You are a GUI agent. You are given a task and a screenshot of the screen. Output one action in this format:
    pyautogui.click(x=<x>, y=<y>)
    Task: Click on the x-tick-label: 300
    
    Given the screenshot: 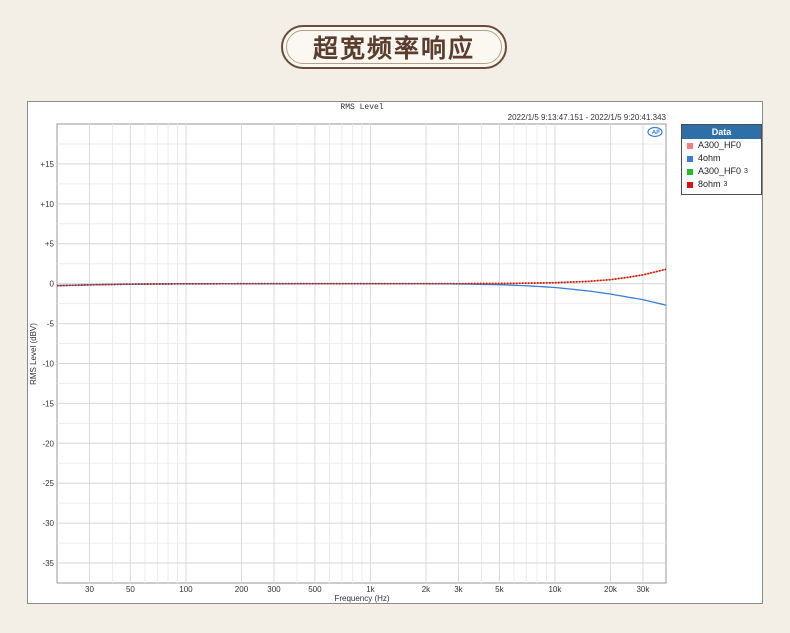 What is the action you would take?
    pyautogui.click(x=274, y=589)
    